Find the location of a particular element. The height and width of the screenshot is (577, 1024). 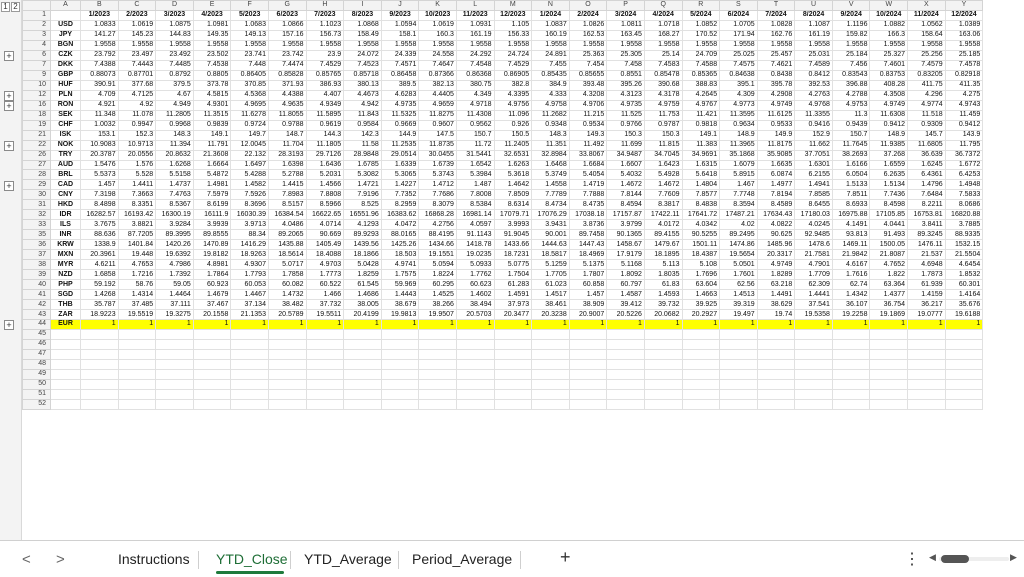

rate-cell: 36.107 is located at coordinates (851, 305).